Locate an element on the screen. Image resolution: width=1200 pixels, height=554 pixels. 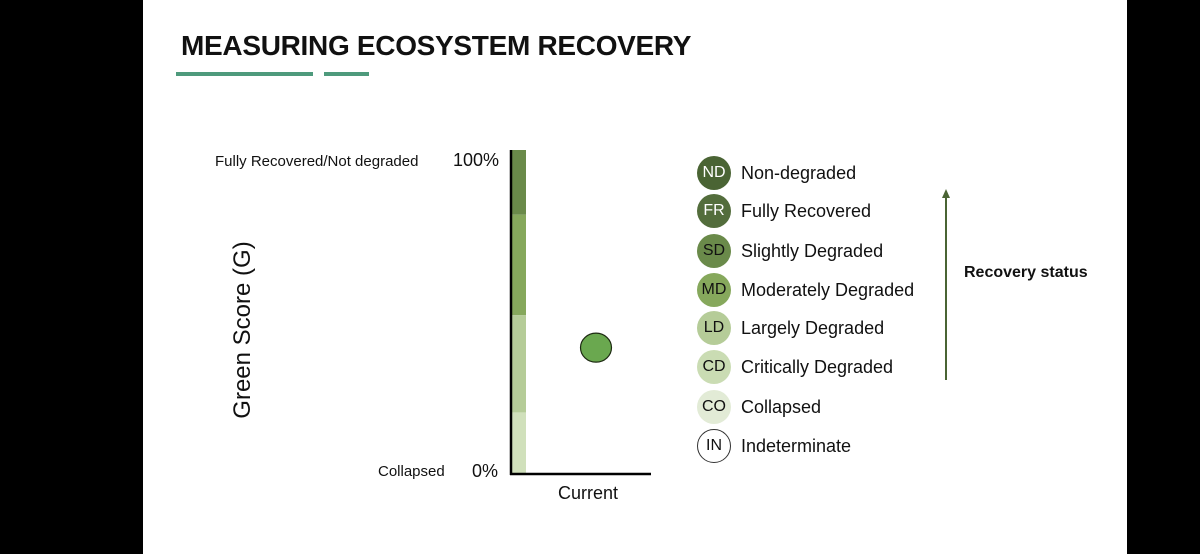
legend-item-sd: SD Slightly Degraded is located at coordinates (790, 251).